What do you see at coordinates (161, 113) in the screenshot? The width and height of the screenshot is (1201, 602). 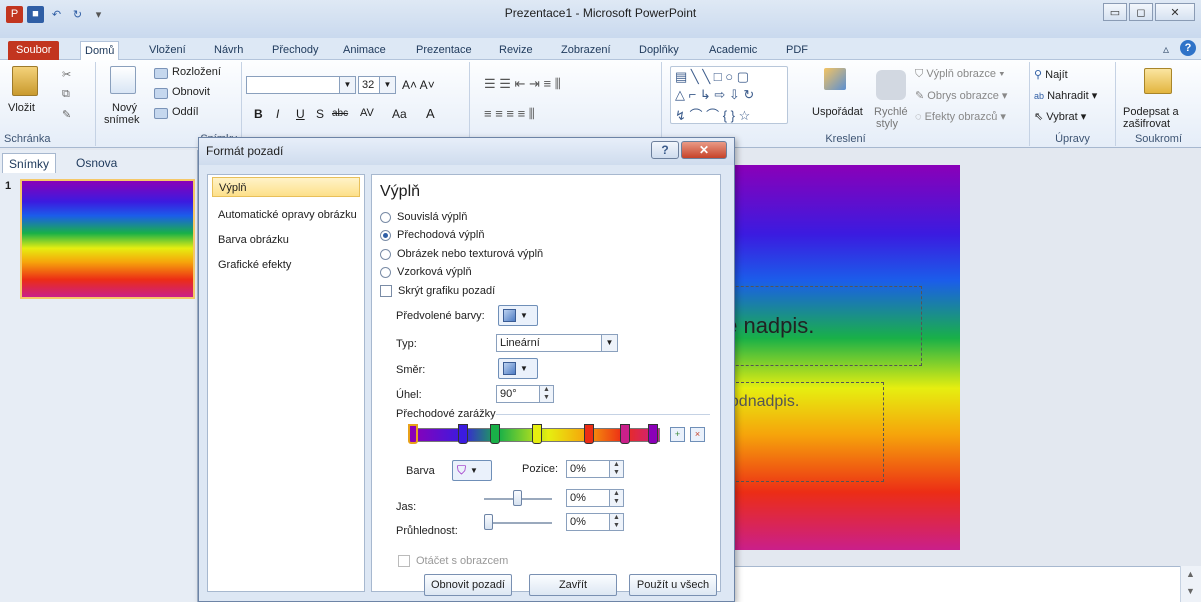 I see `section-icon` at bounding box center [161, 113].